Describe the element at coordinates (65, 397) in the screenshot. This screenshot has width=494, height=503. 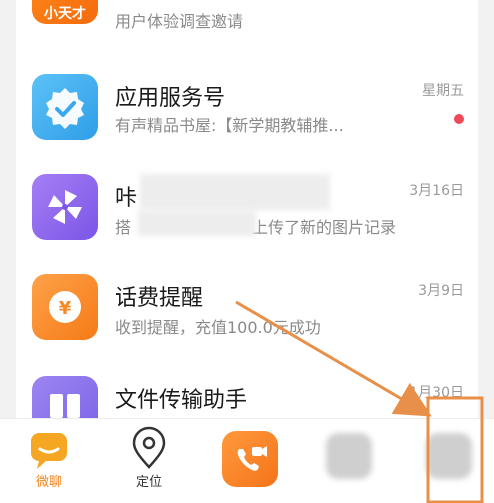
I see `book-icon` at that location.